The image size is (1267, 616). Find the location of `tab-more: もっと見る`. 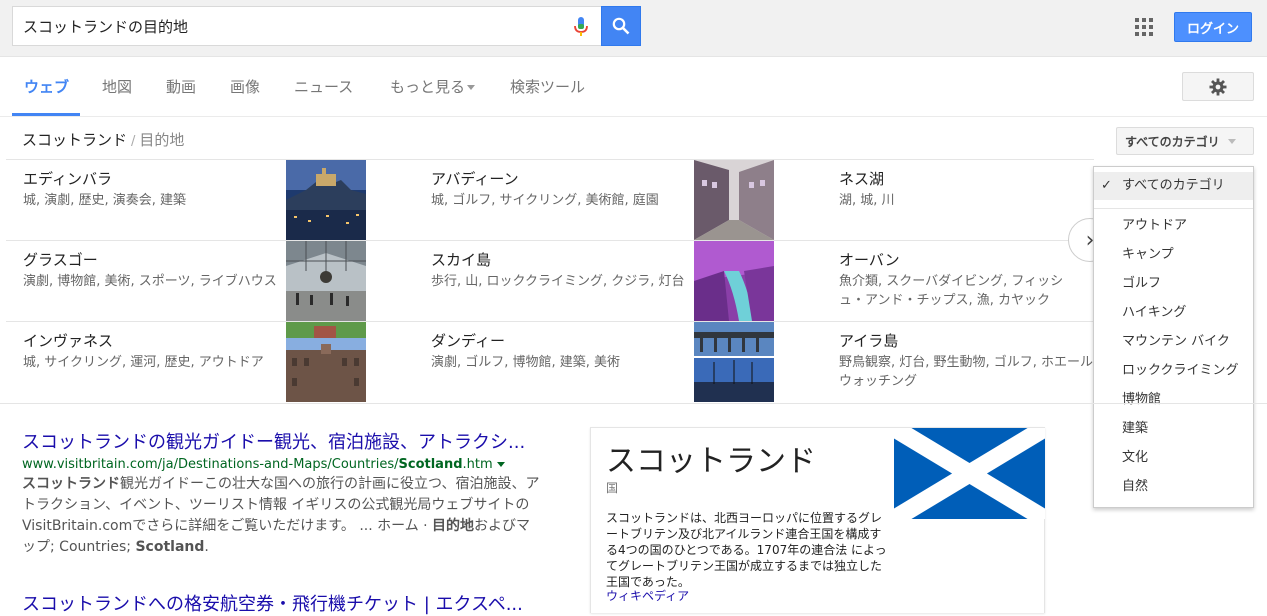

tab-more: もっと見る is located at coordinates (433, 86).